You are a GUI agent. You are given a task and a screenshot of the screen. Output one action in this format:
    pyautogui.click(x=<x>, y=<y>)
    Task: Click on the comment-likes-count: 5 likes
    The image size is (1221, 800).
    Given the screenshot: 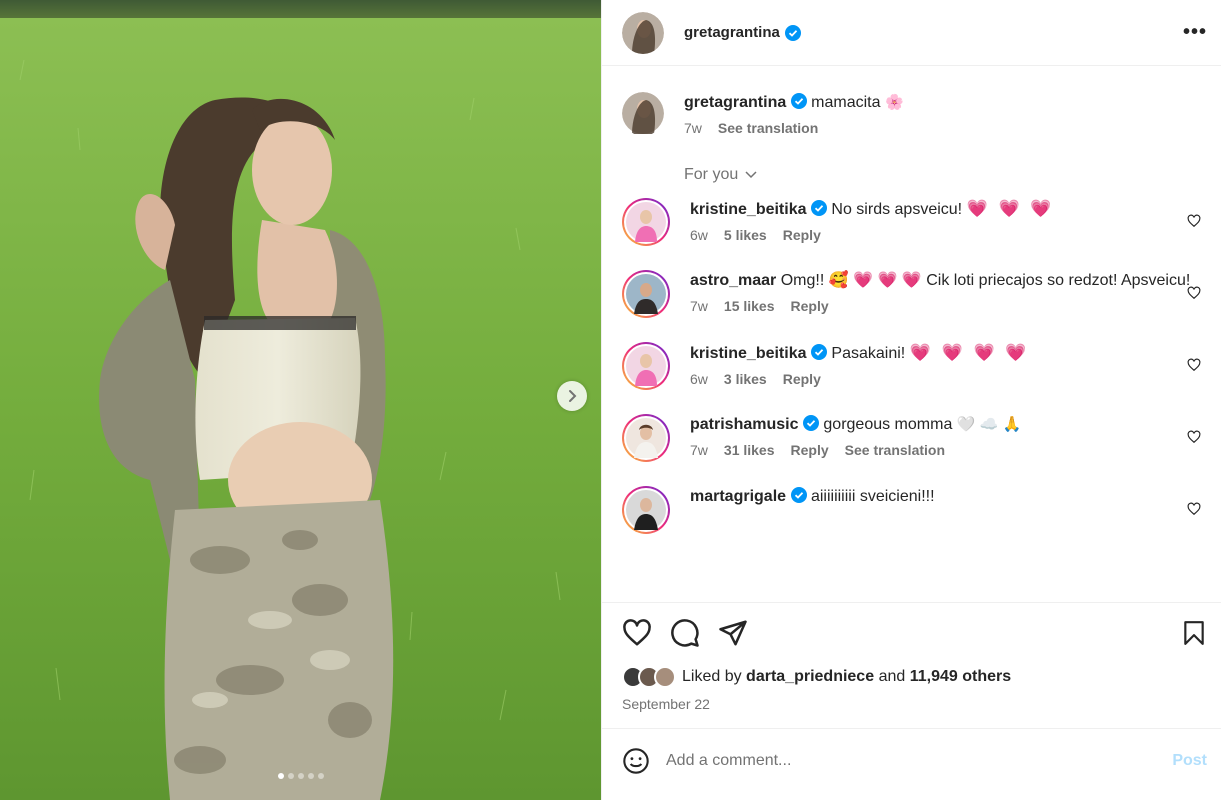 What is the action you would take?
    pyautogui.click(x=745, y=235)
    